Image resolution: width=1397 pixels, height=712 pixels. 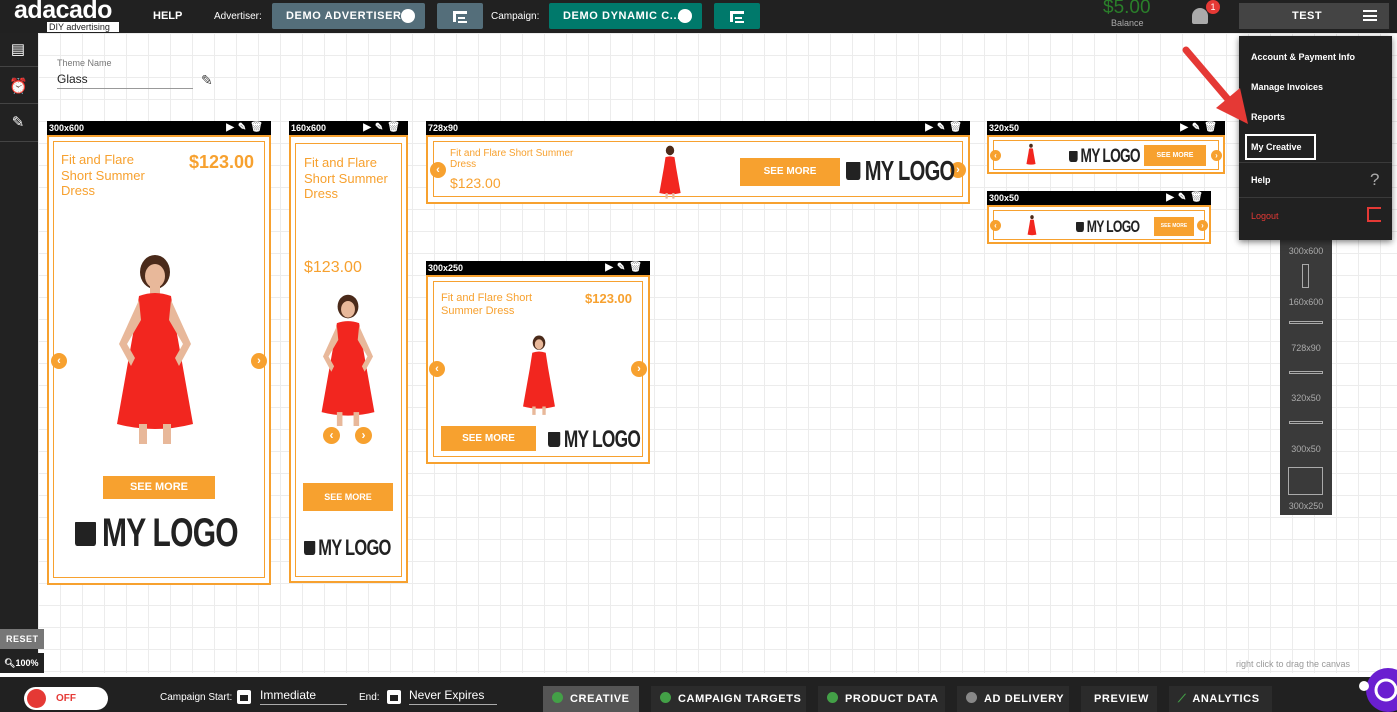 What do you see at coordinates (1306, 398) in the screenshot?
I see `palette-item-320x50: 320x50` at bounding box center [1306, 398].